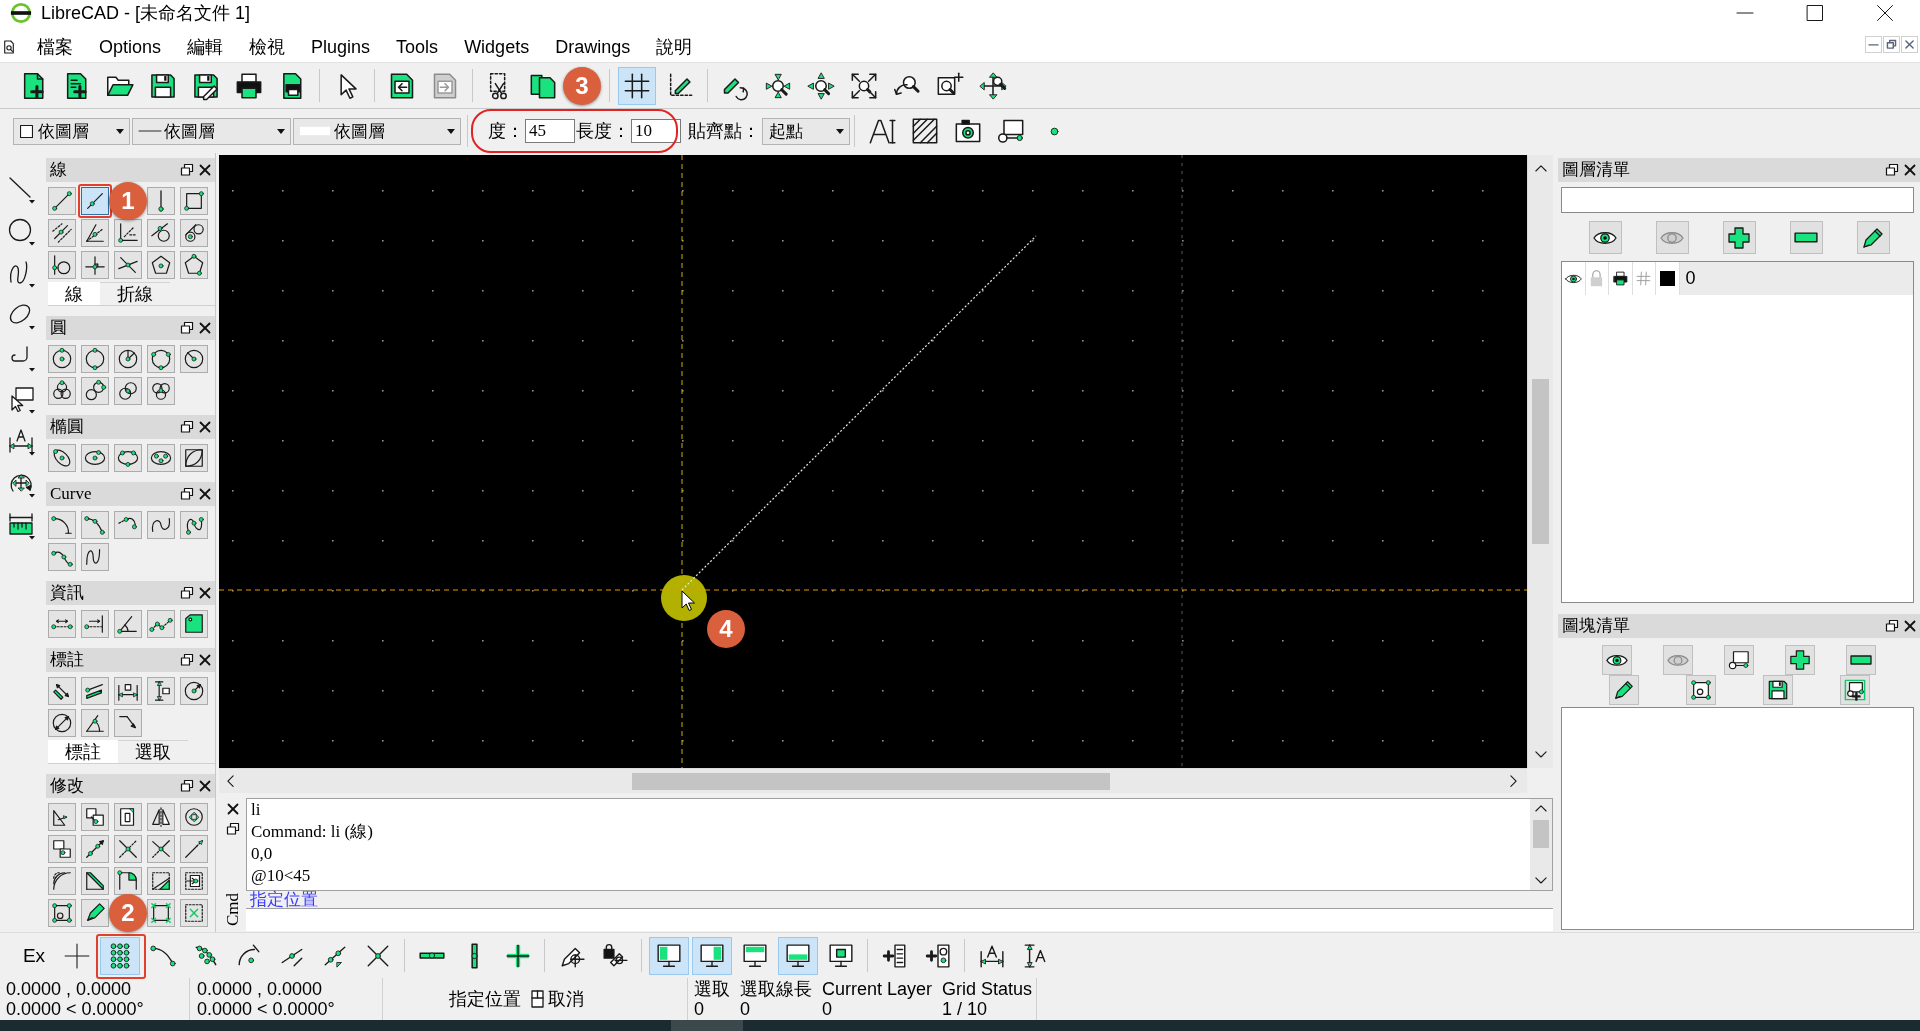 The image size is (1920, 1031). What do you see at coordinates (267, 47) in the screenshot?
I see `menu-item: 檢視` at bounding box center [267, 47].